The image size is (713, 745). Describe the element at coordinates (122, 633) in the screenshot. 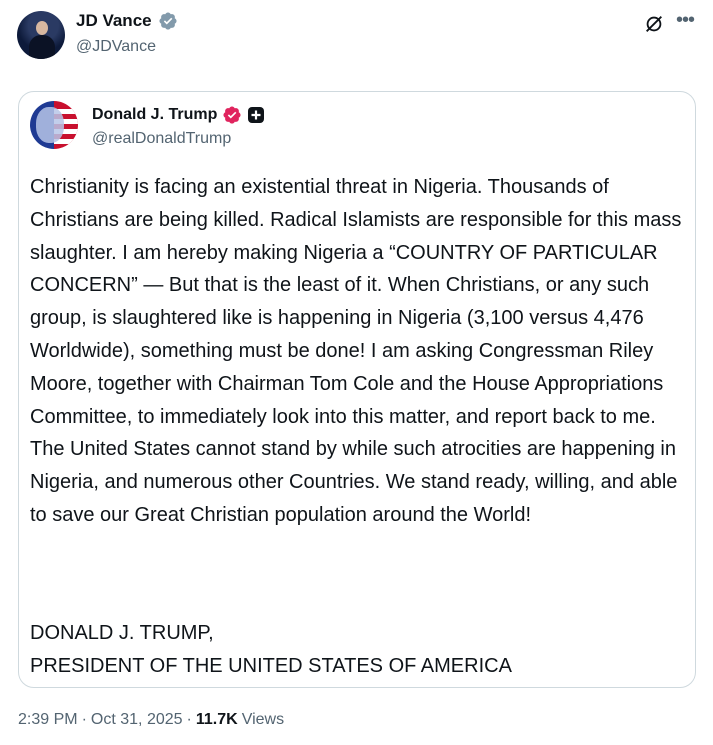

I see `signature-line-1: DONALD J. TRUMP,` at that location.